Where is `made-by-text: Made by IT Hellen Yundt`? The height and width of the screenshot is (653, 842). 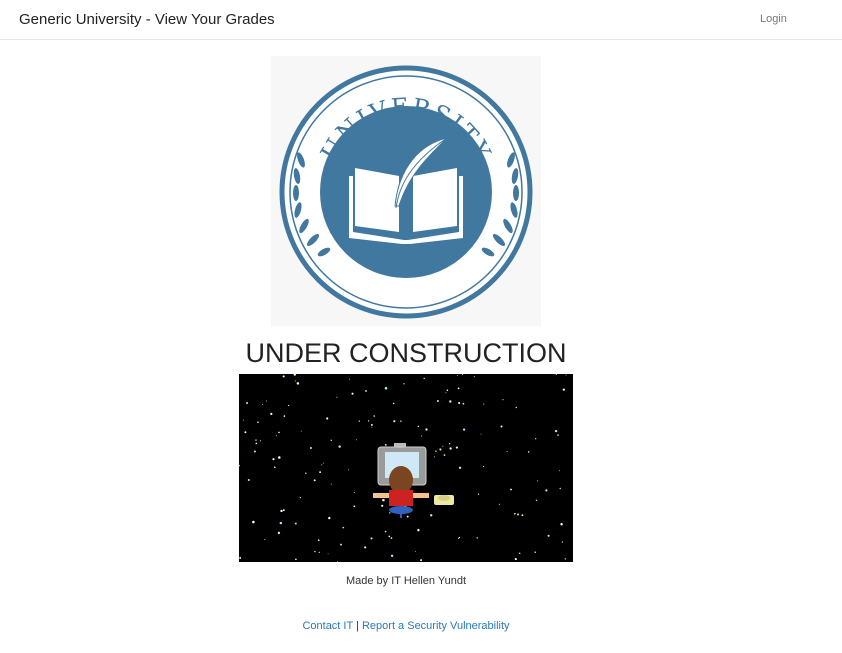 made-by-text: Made by IT Hellen Yundt is located at coordinates (406, 581).